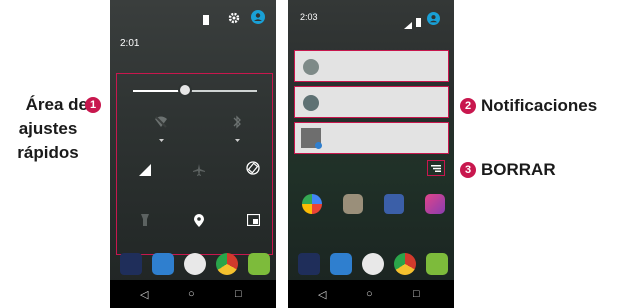 The width and height of the screenshot is (627, 308). Describe the element at coordinates (518, 169) in the screenshot. I see `clear-callout: BORRAR` at that location.